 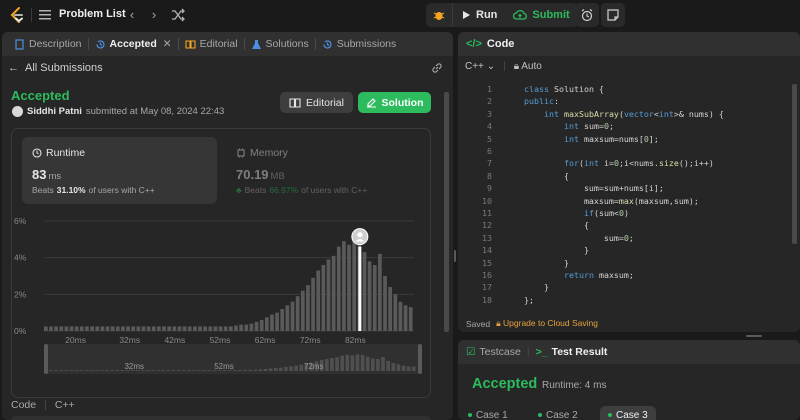 What do you see at coordinates (632, 414) in the screenshot?
I see `case-label: Case 3` at bounding box center [632, 414].